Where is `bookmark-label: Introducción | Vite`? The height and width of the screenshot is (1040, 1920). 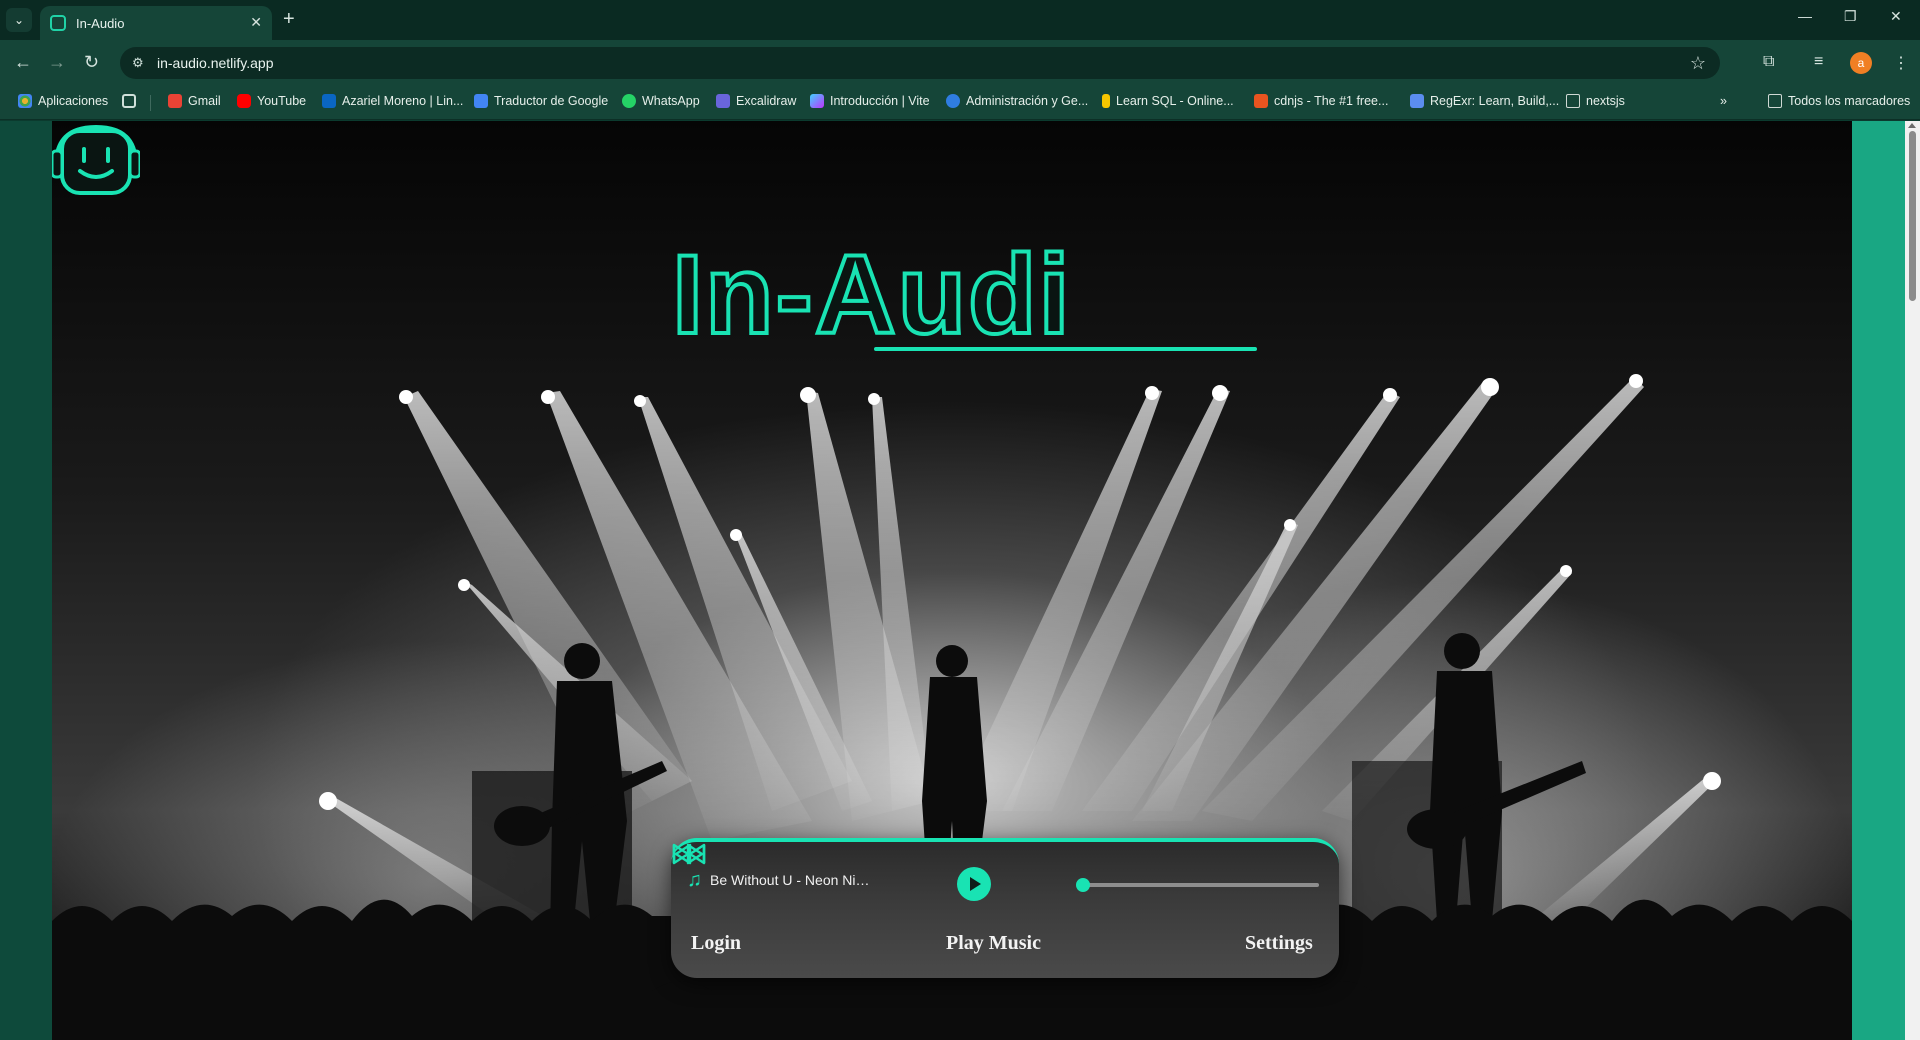
bookmark-label: Introducción | Vite is located at coordinates (880, 101).